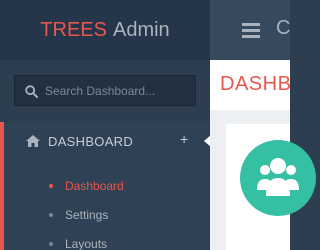  Describe the element at coordinates (256, 84) in the screenshot. I see `page-title: DASHB` at that location.